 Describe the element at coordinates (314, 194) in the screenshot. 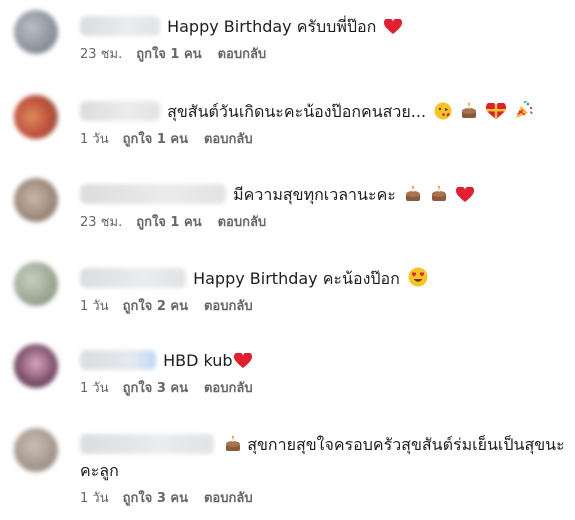

I see `comment-text: มีความสุขทุกเวลานะคะ` at that location.